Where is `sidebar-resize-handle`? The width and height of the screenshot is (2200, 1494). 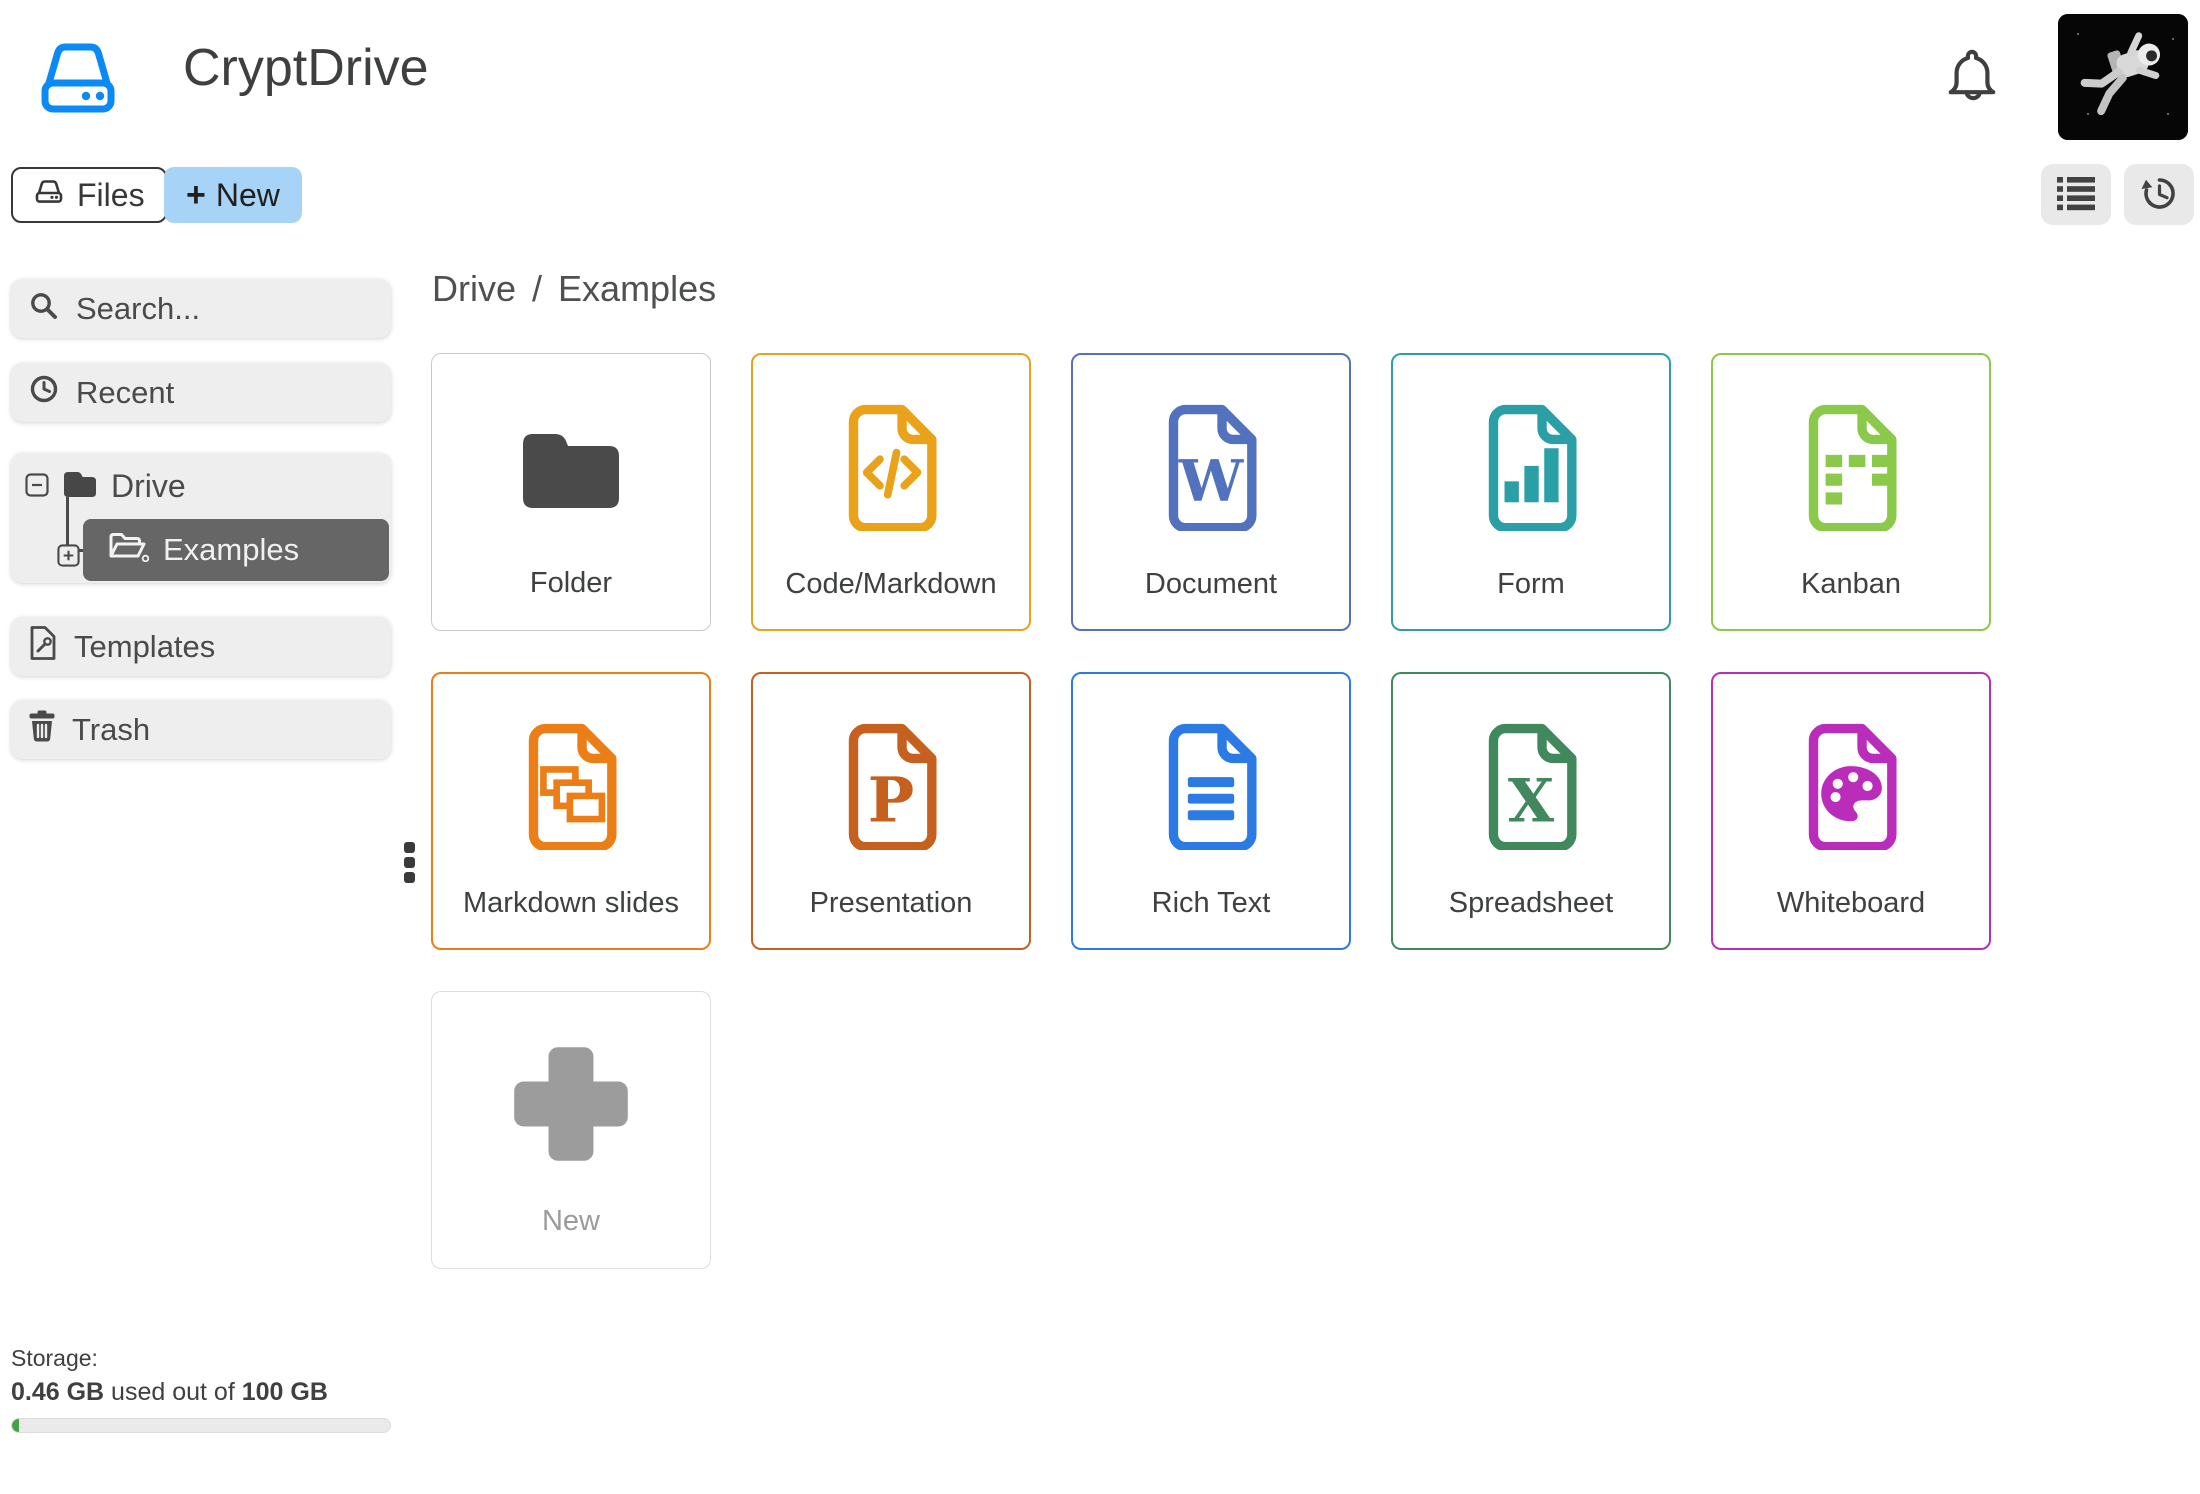
sidebar-resize-handle is located at coordinates (409, 862).